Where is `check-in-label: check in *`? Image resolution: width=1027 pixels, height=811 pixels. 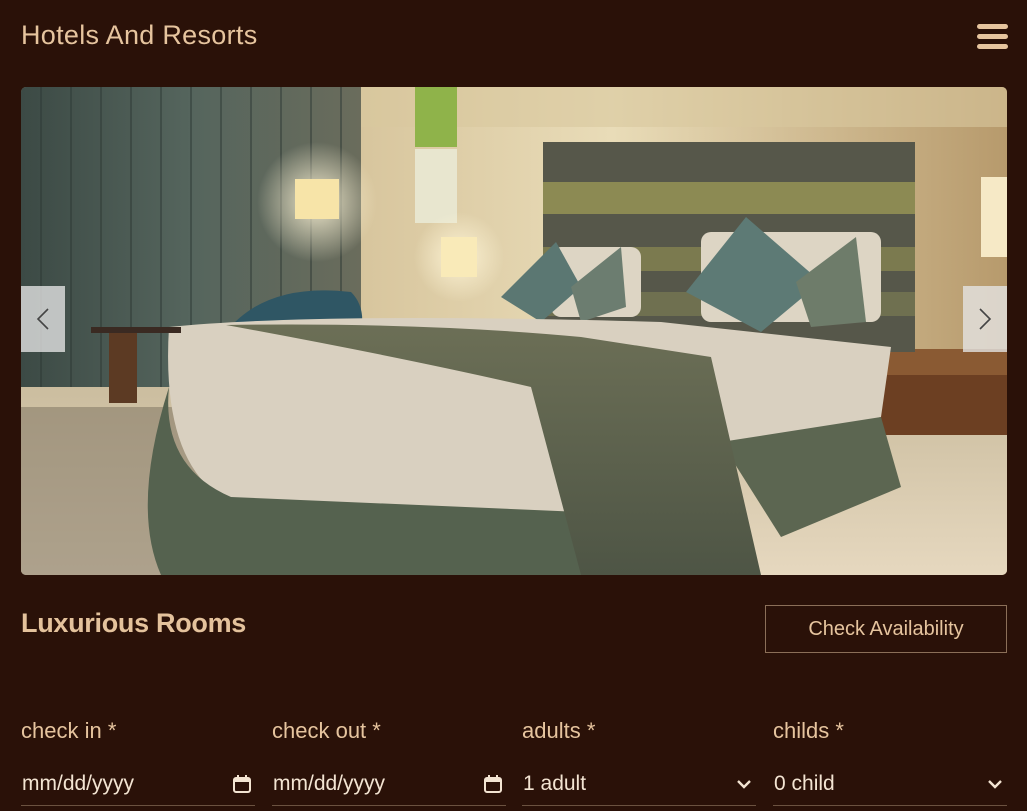 check-in-label: check in * is located at coordinates (69, 730).